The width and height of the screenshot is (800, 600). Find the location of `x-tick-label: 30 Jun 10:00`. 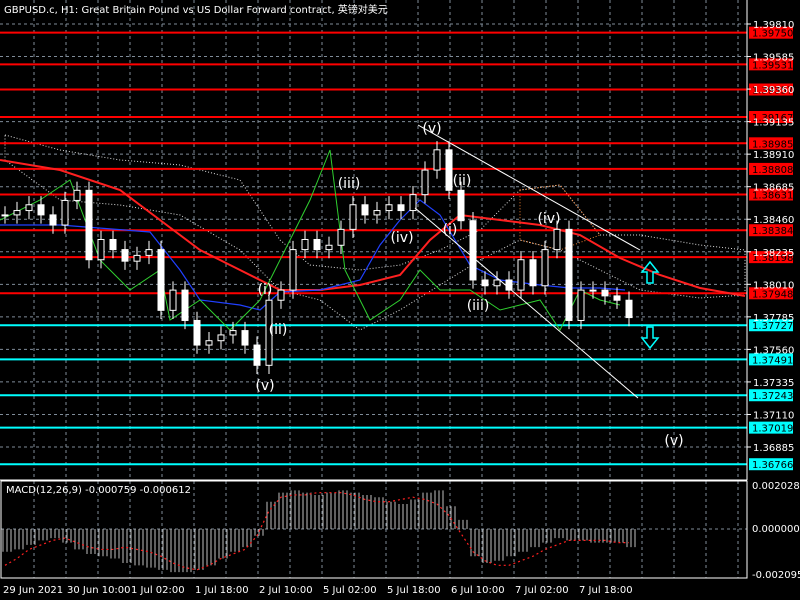

x-tick-label: 30 Jun 10:00 is located at coordinates (99, 590).